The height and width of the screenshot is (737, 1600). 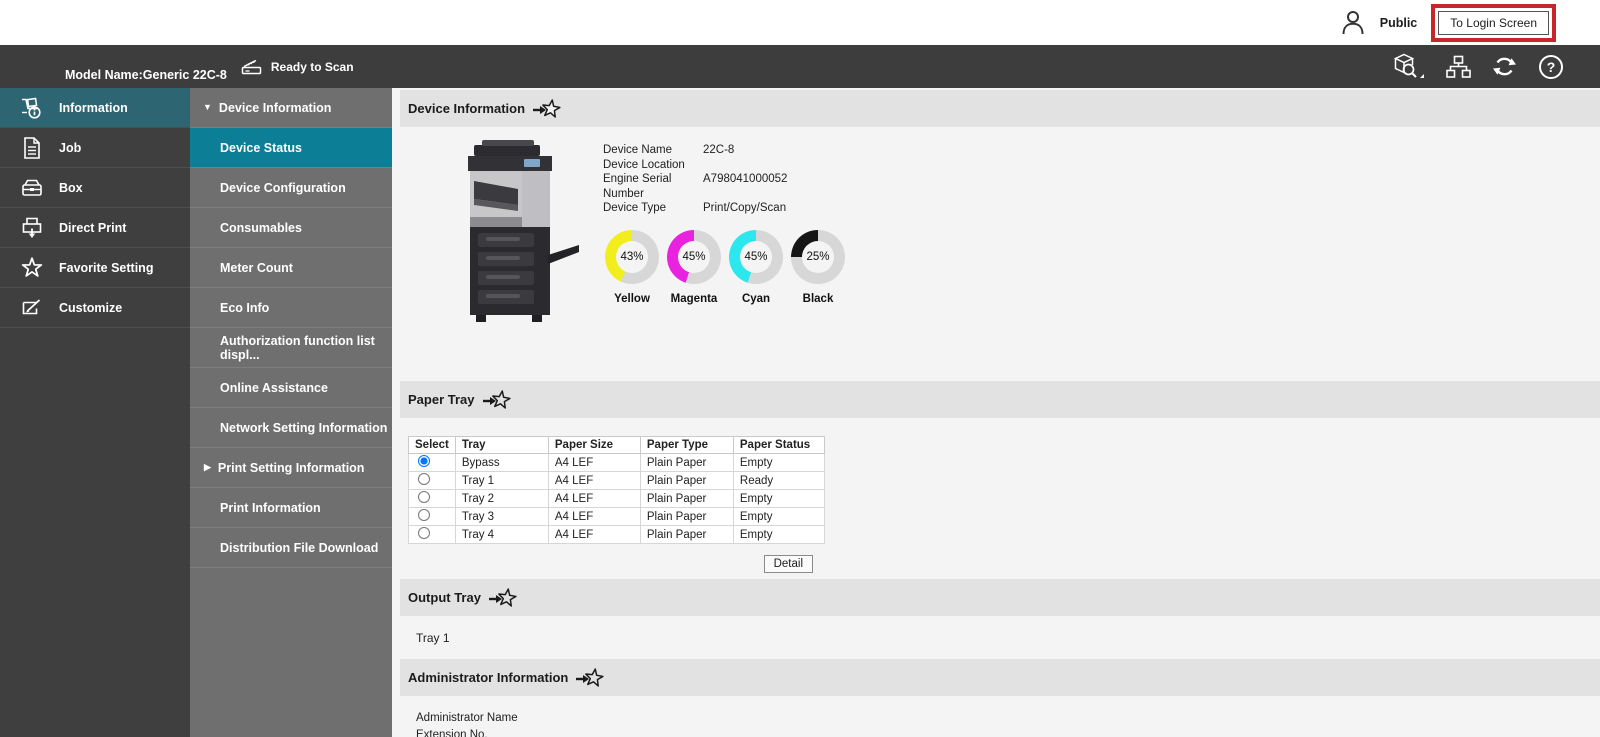 What do you see at coordinates (424, 497) in the screenshot?
I see `tray-radio-tray2` at bounding box center [424, 497].